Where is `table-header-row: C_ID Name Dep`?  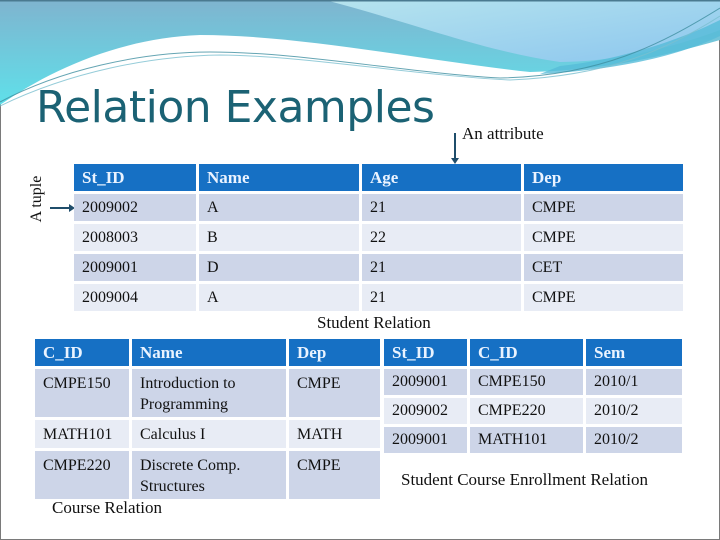 table-header-row: C_ID Name Dep is located at coordinates (207, 352).